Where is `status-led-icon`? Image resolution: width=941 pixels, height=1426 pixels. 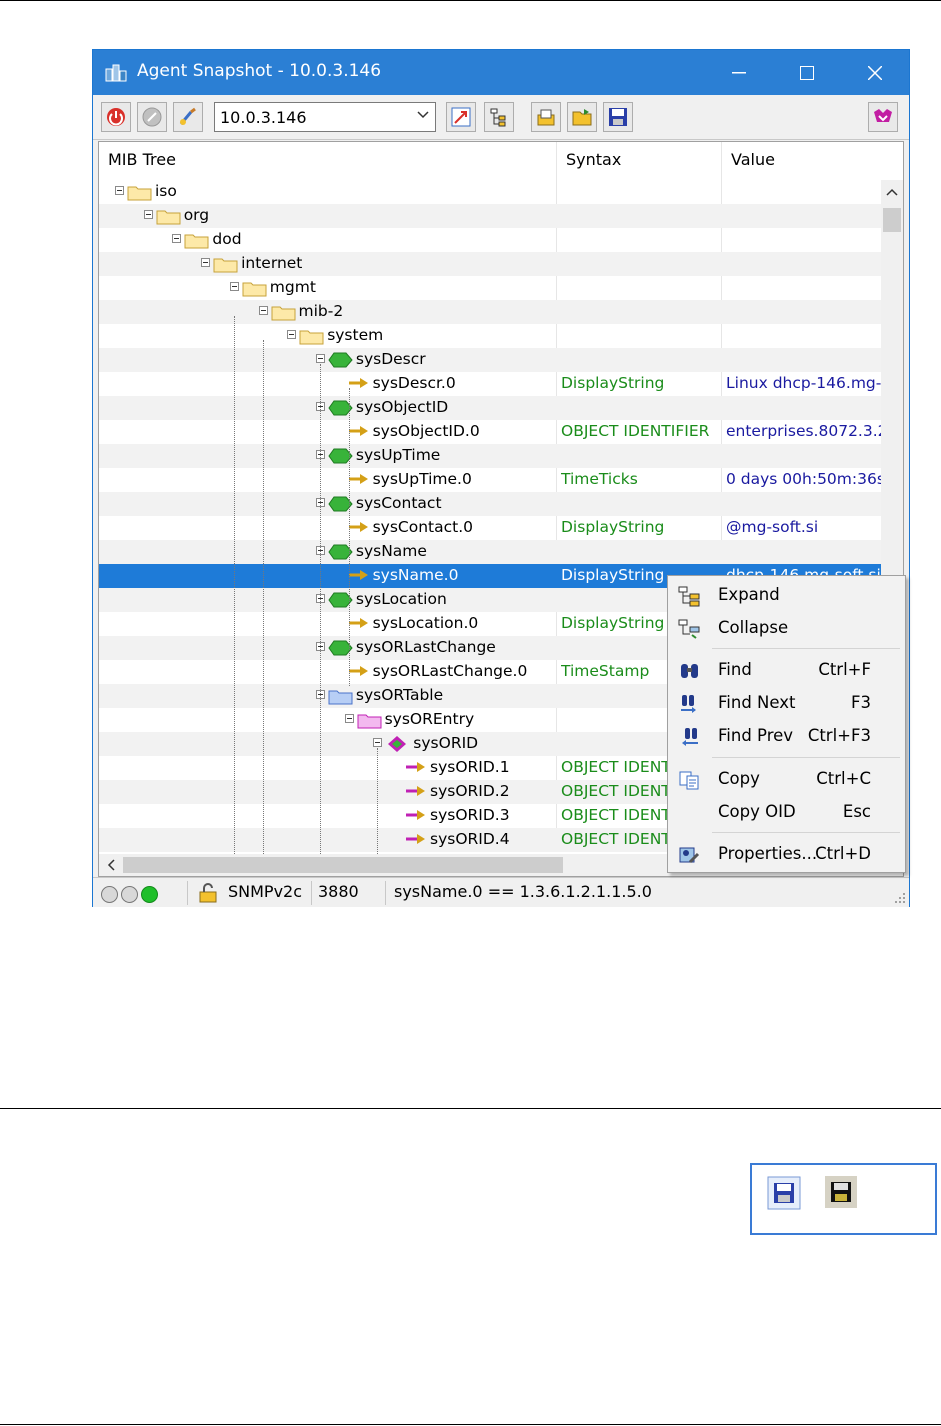
status-led-icon is located at coordinates (109, 894).